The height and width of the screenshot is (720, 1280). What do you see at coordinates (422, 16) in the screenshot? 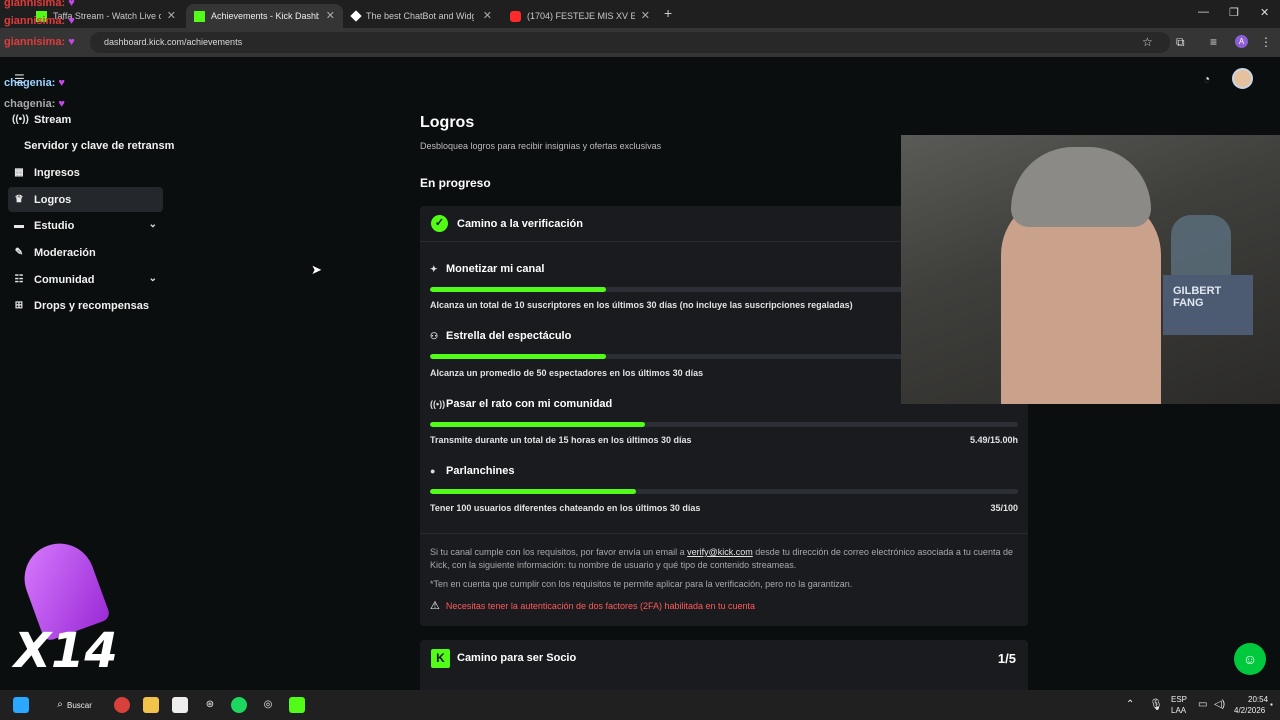
I see `tab-chatbot: The best ChatBot and Widgets ✕` at bounding box center [422, 16].